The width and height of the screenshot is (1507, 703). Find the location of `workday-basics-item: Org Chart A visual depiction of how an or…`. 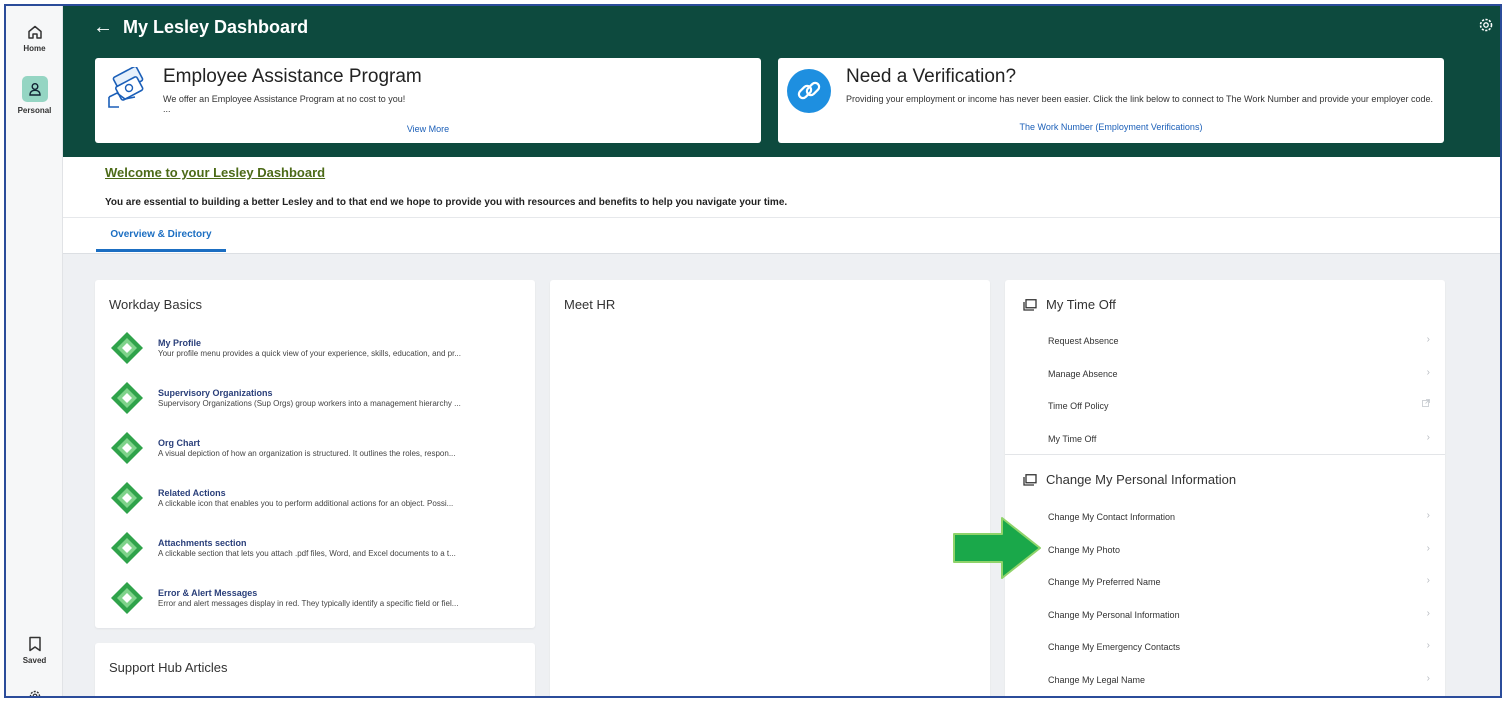

workday-basics-item: Org Chart A visual depiction of how an or… is located at coordinates (319, 452).